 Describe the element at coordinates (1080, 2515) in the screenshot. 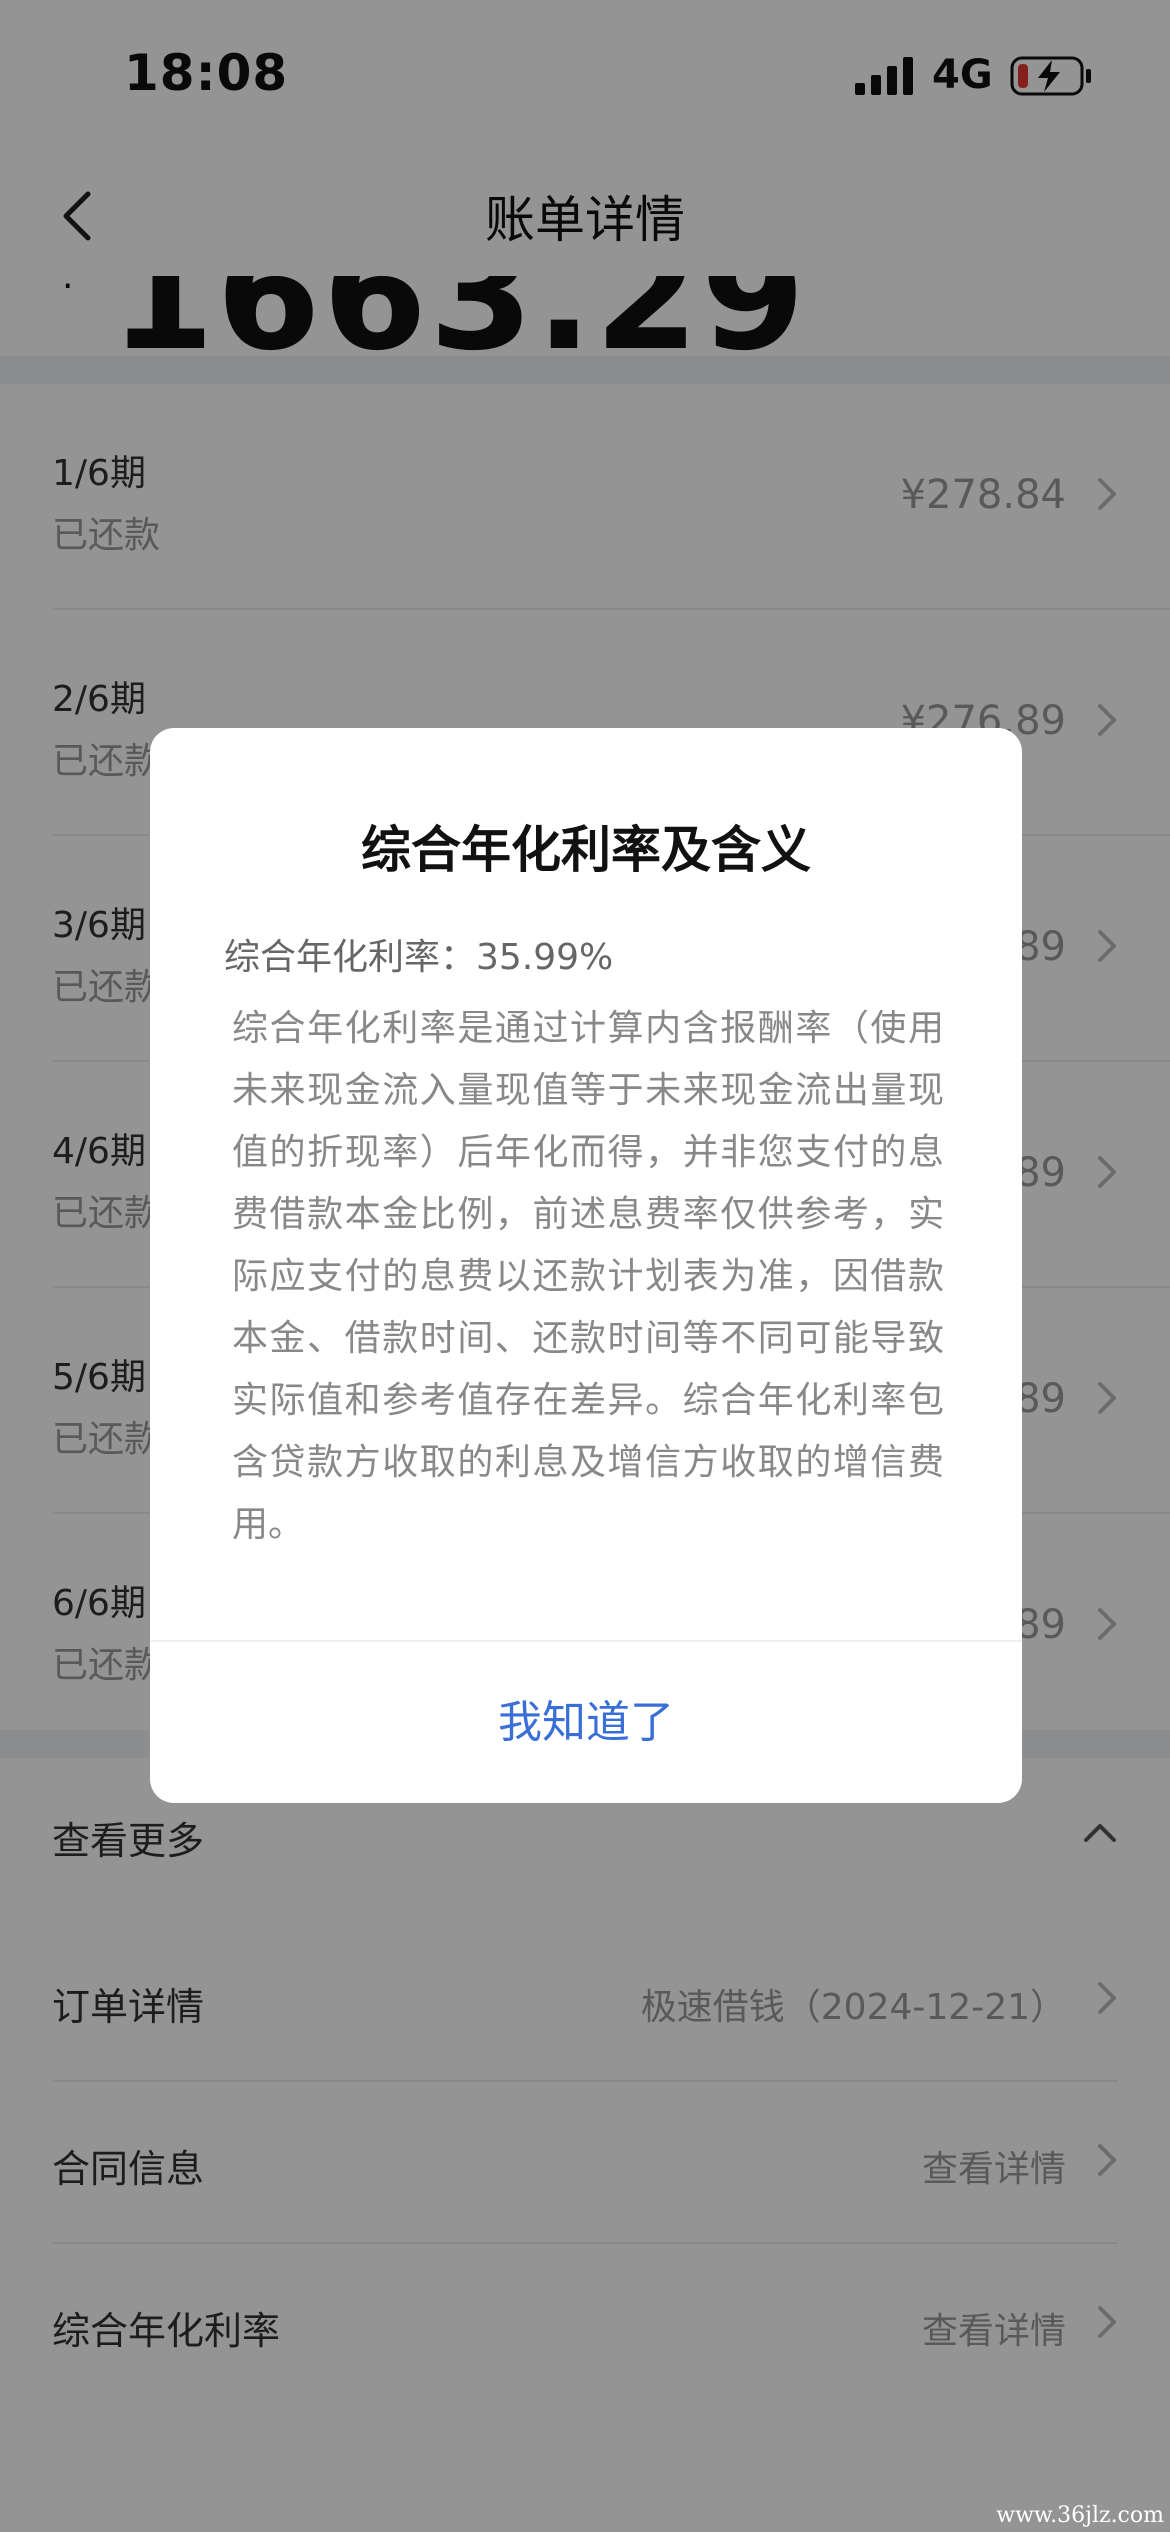

I see `watermark: www.36jlz.com` at that location.